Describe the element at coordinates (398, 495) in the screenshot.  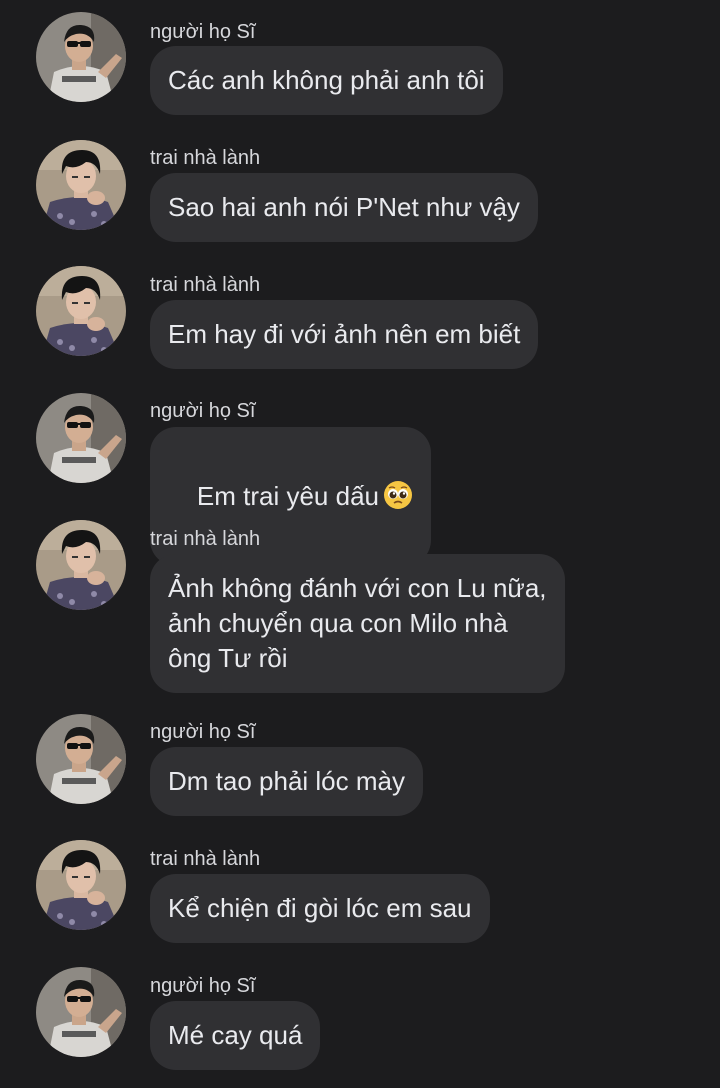
I see `pleading-face-emoji-icon` at that location.